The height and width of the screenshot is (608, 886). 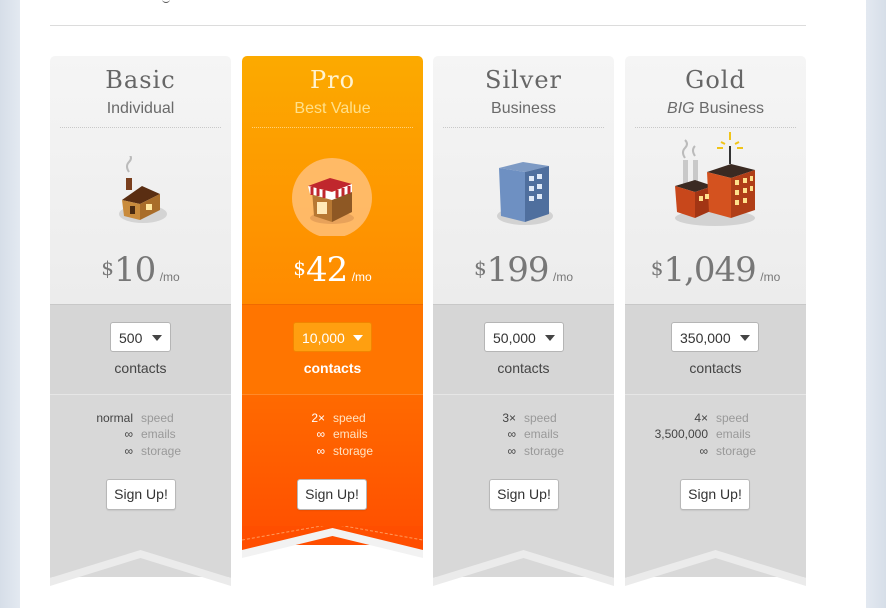 What do you see at coordinates (131, 338) in the screenshot?
I see `contacts-select-value: 500` at bounding box center [131, 338].